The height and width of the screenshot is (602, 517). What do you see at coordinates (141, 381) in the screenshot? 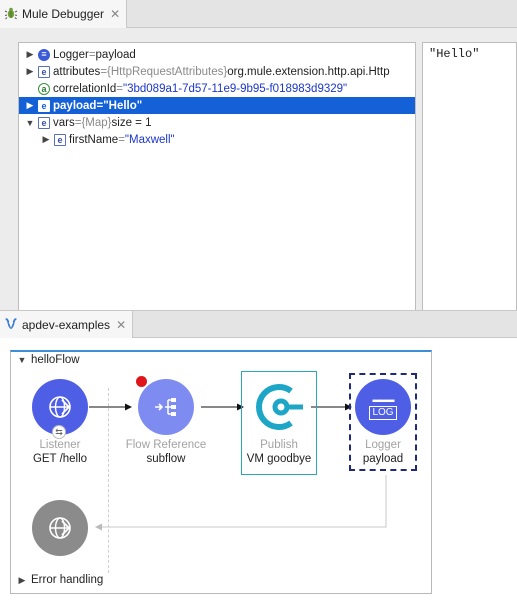
I see `breakpoint-marker` at bounding box center [141, 381].